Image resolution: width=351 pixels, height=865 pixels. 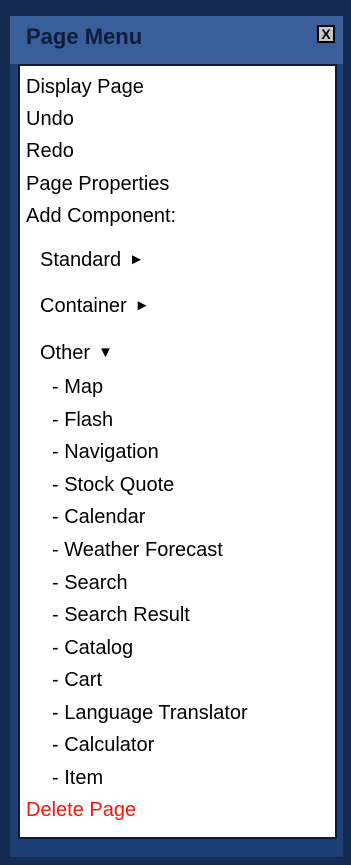 What do you see at coordinates (65, 353) in the screenshot?
I see `other-label: Other` at bounding box center [65, 353].